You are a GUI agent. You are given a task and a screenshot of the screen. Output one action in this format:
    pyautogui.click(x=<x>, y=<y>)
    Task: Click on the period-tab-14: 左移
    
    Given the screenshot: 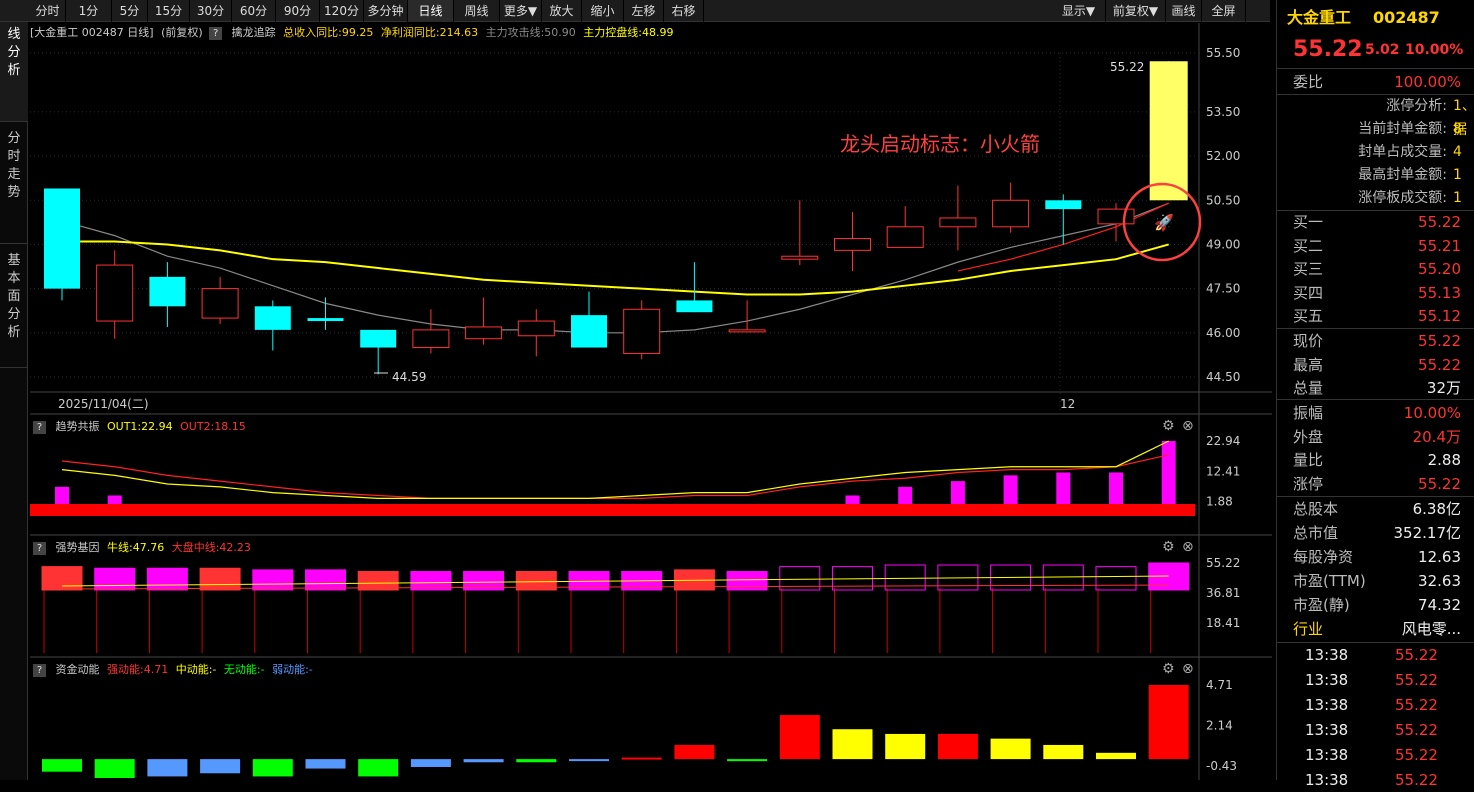 What is the action you would take?
    pyautogui.click(x=644, y=11)
    